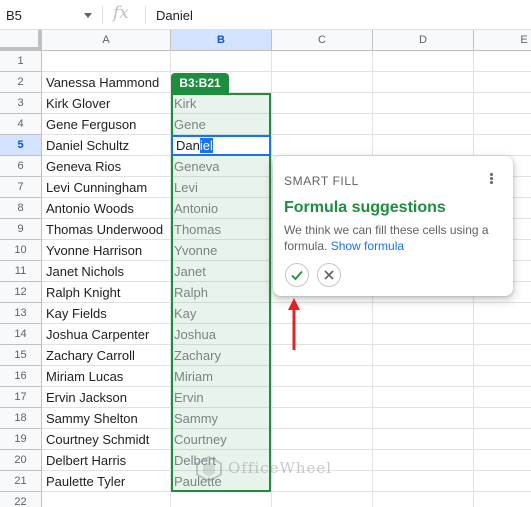 Image resolution: width=531 pixels, height=507 pixels. Describe the element at coordinates (85, 271) in the screenshot. I see `cell-a: Janet Nichols` at that location.